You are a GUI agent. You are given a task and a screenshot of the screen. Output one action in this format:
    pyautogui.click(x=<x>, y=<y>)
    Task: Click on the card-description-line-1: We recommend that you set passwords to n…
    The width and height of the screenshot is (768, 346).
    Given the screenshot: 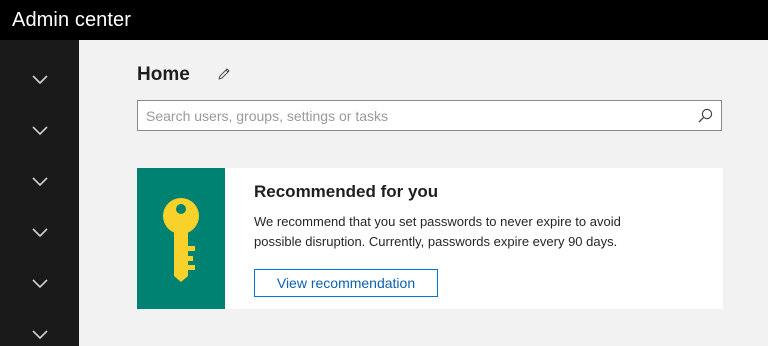 What is the action you would take?
    pyautogui.click(x=437, y=221)
    